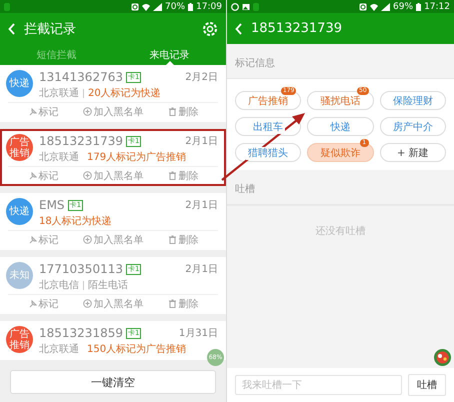  Describe the element at coordinates (175, 7) in the screenshot. I see `battery-level: 70%` at that location.